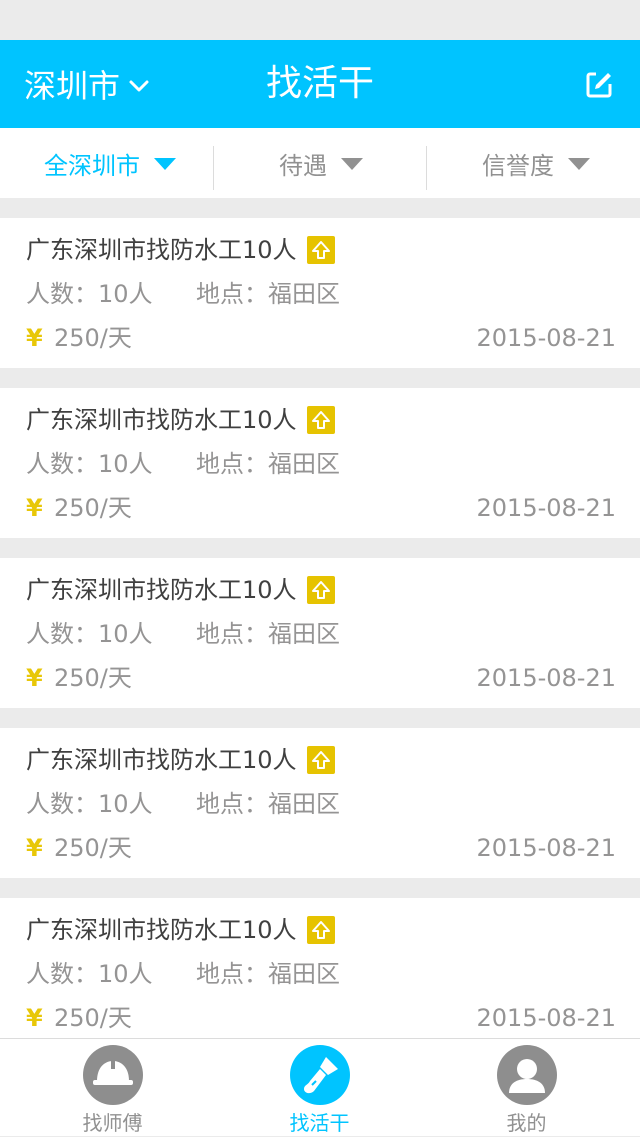  I want to click on tab-label: 我的, so click(526, 1123).